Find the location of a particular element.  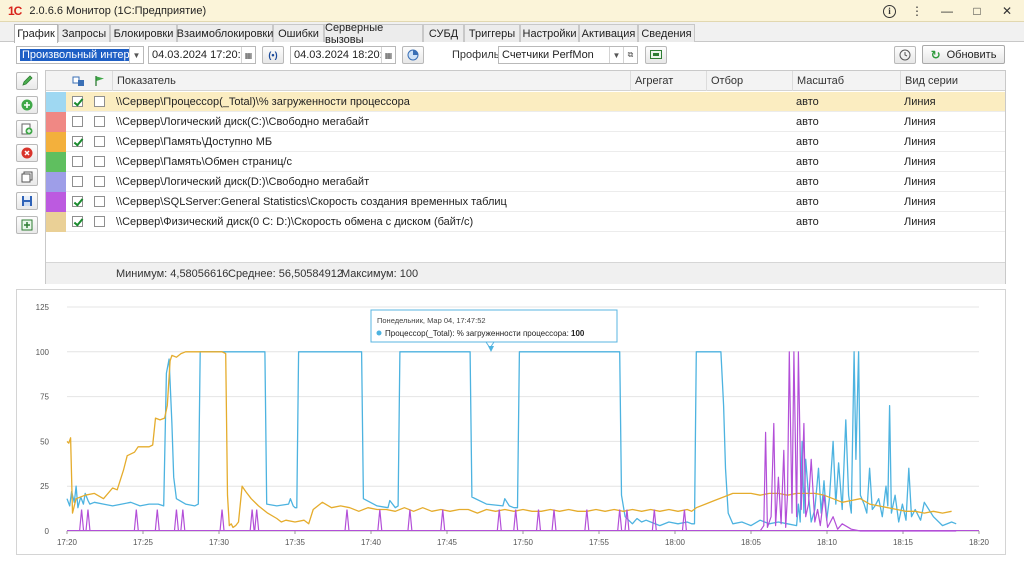

column-aggregate: Агрегат is located at coordinates (668, 81).